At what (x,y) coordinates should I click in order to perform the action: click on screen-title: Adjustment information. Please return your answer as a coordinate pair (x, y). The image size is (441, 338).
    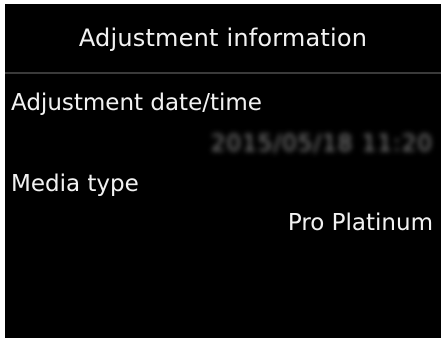
    Looking at the image, I should click on (223, 38).